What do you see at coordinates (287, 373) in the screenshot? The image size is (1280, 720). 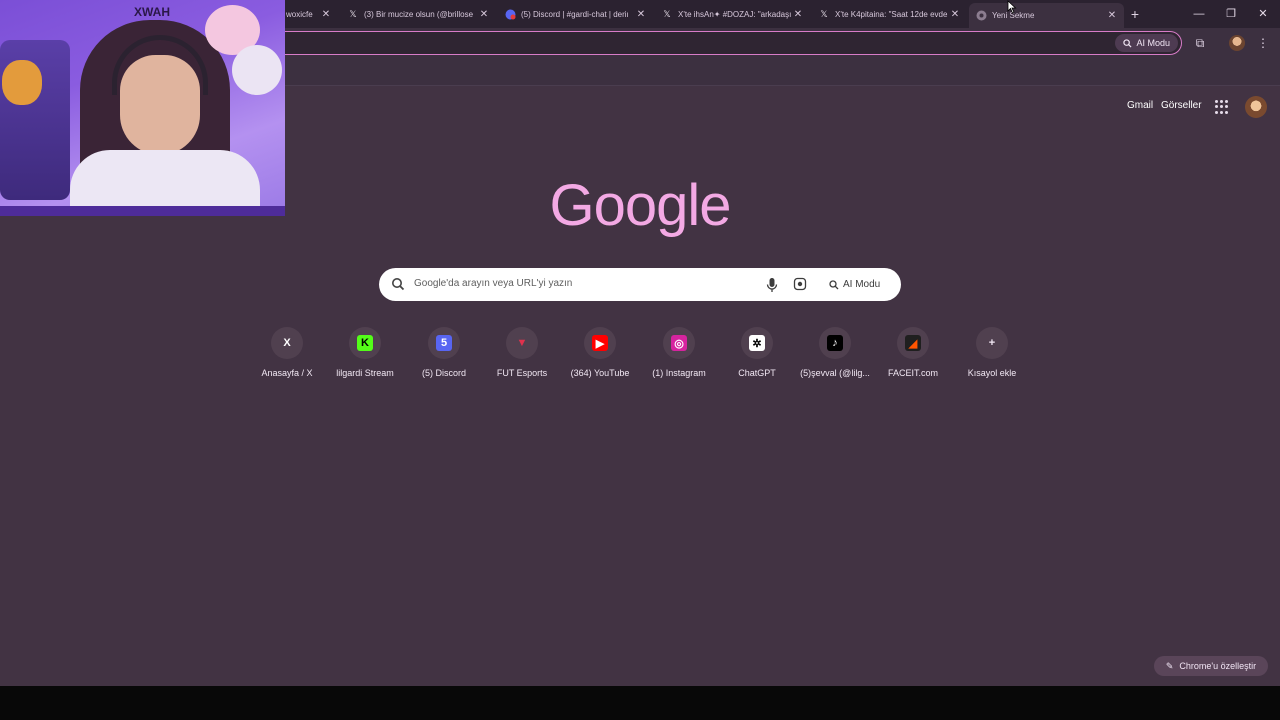 I see `shortcut-label: Anasayfa / X` at bounding box center [287, 373].